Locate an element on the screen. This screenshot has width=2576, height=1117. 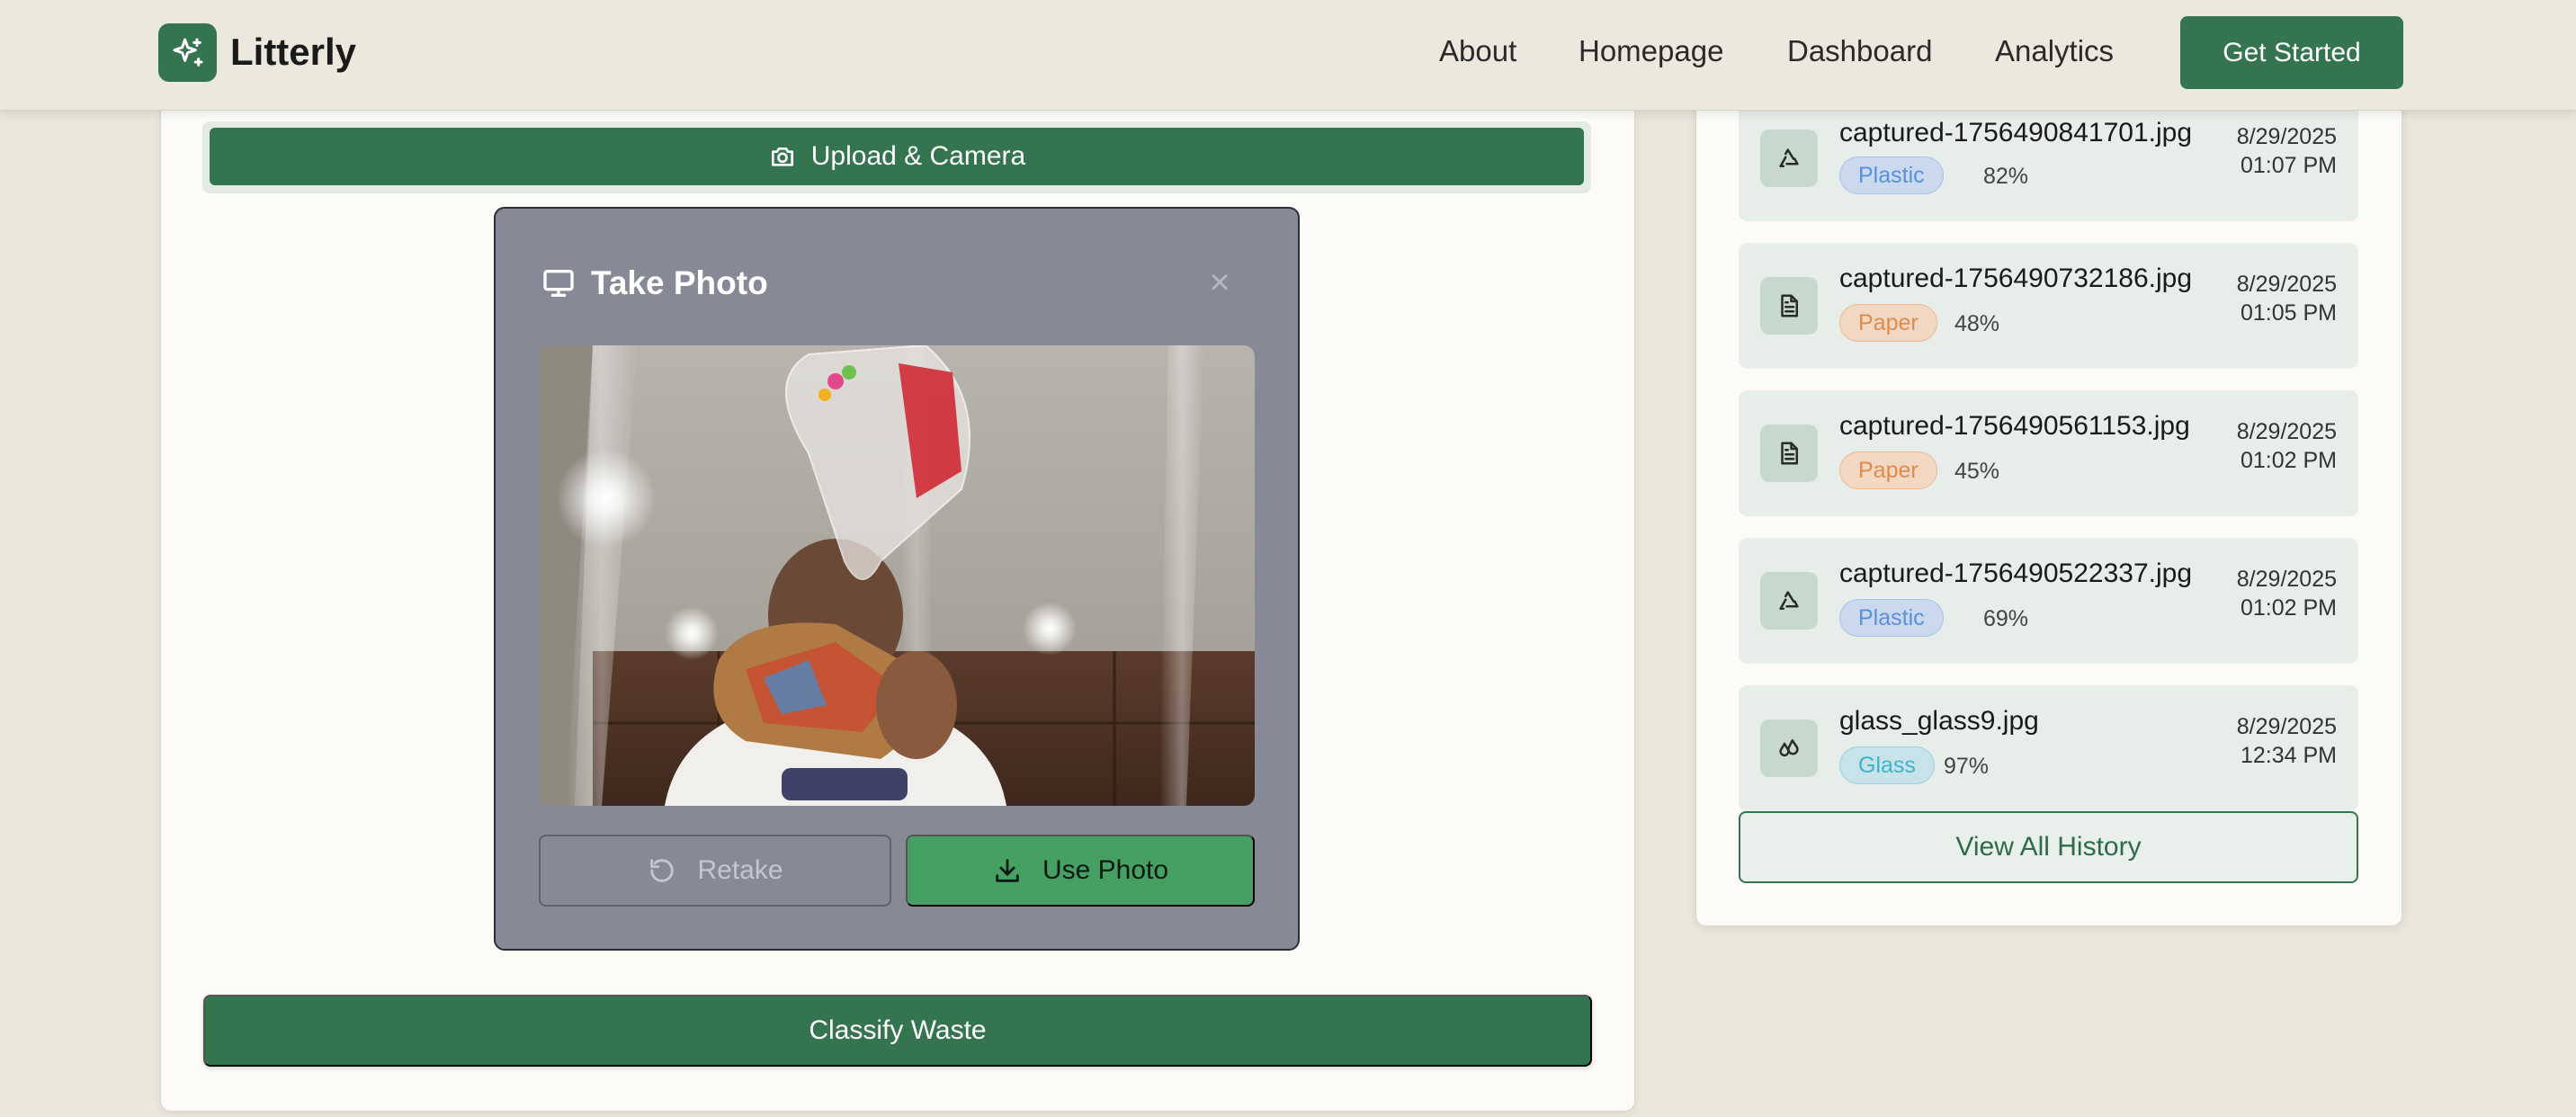
tab-upload-camera: Upload & Camera is located at coordinates (897, 156).